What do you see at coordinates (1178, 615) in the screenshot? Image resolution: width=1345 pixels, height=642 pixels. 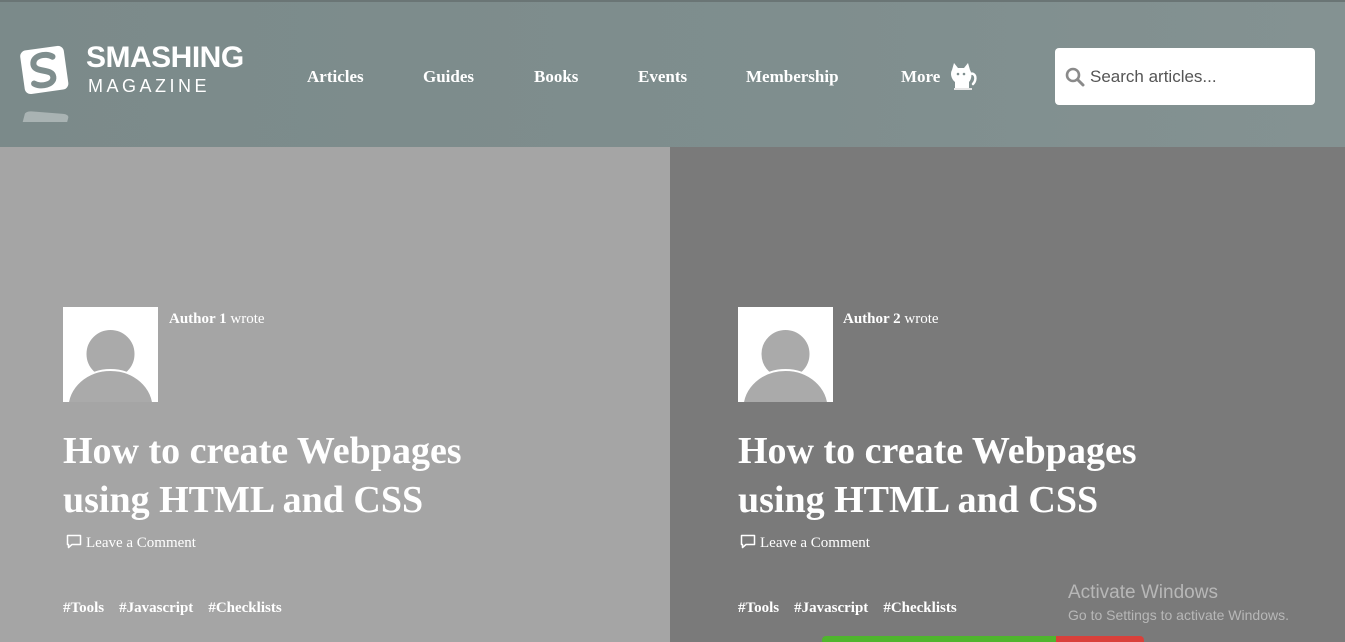 I see `activate-windows-subtitle: Go to Settings to activate Windows.` at bounding box center [1178, 615].